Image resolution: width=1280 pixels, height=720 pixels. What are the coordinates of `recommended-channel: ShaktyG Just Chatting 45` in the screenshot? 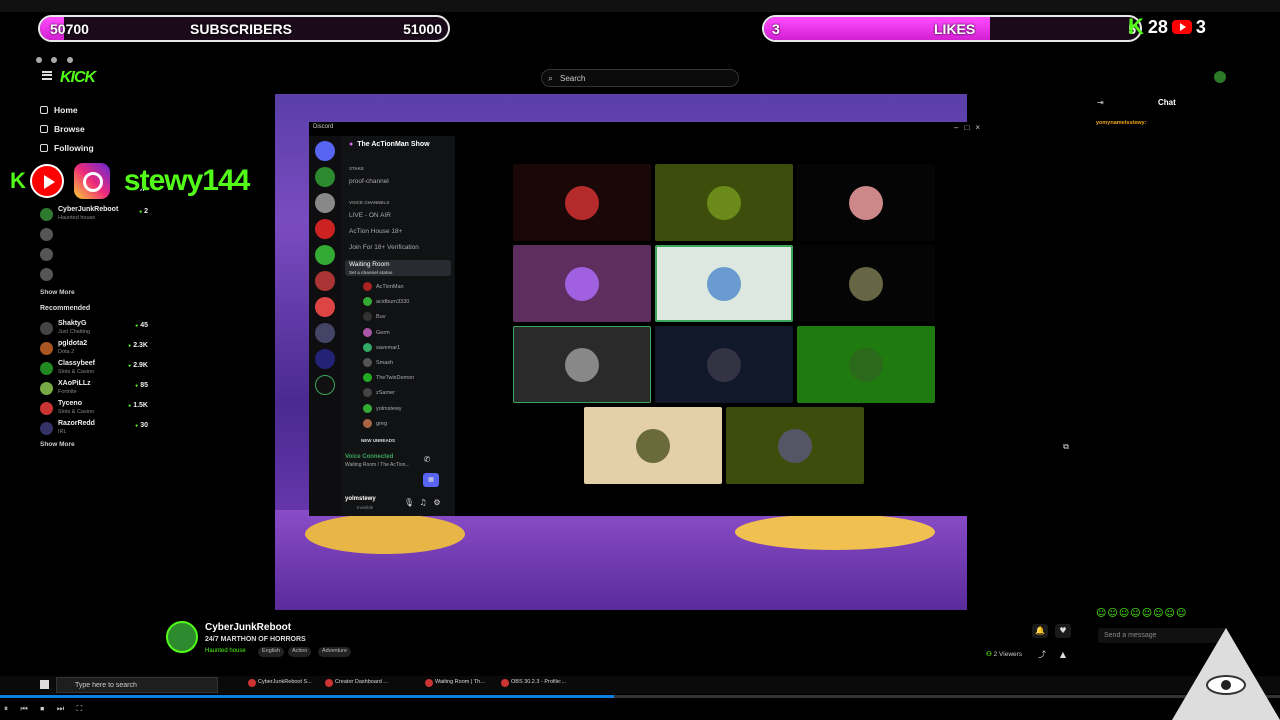 It's located at (100, 329).